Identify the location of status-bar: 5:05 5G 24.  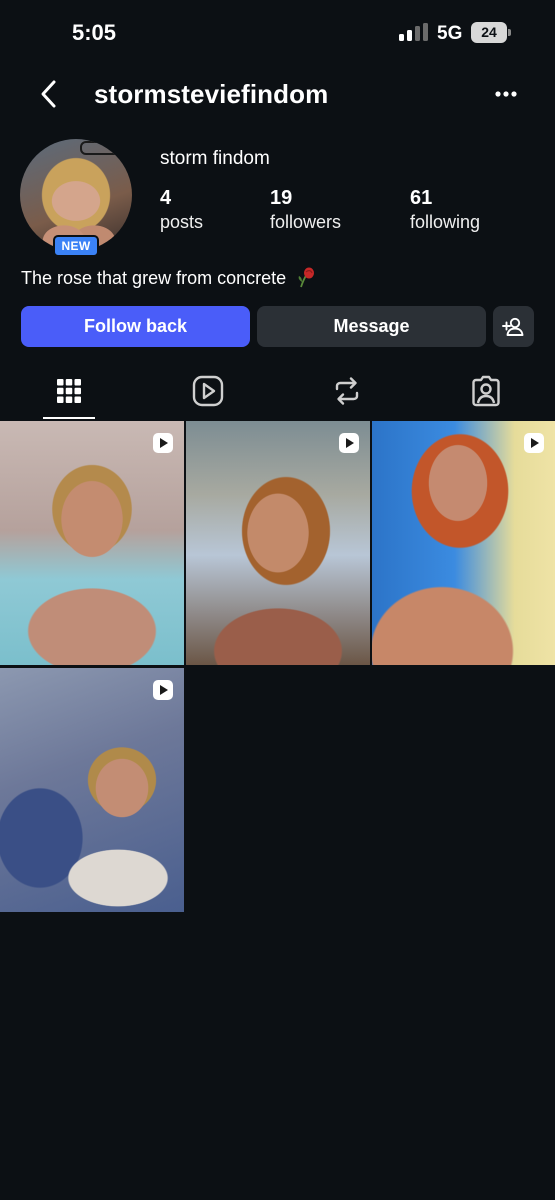
(277, 33).